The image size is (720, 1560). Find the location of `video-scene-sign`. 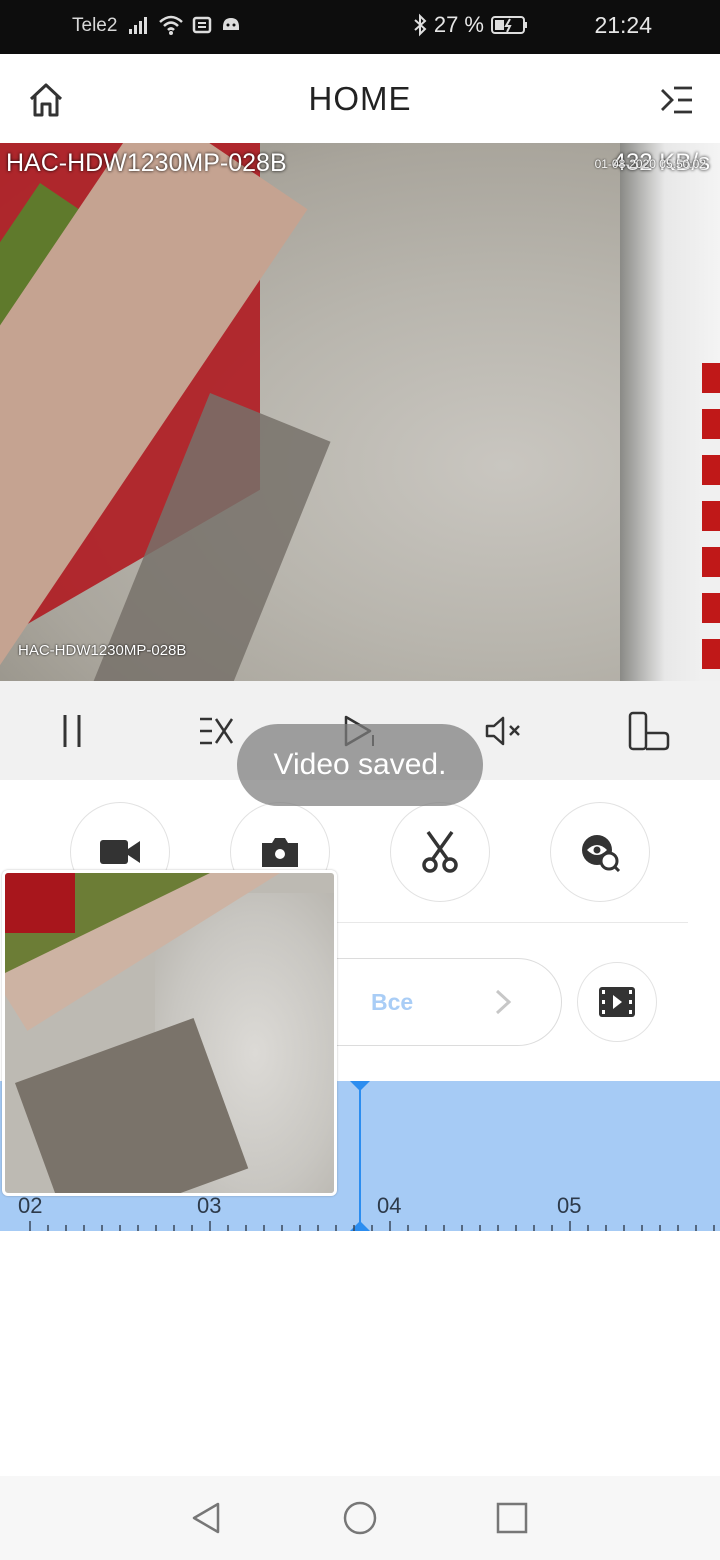

video-scene-sign is located at coordinates (711, 522).